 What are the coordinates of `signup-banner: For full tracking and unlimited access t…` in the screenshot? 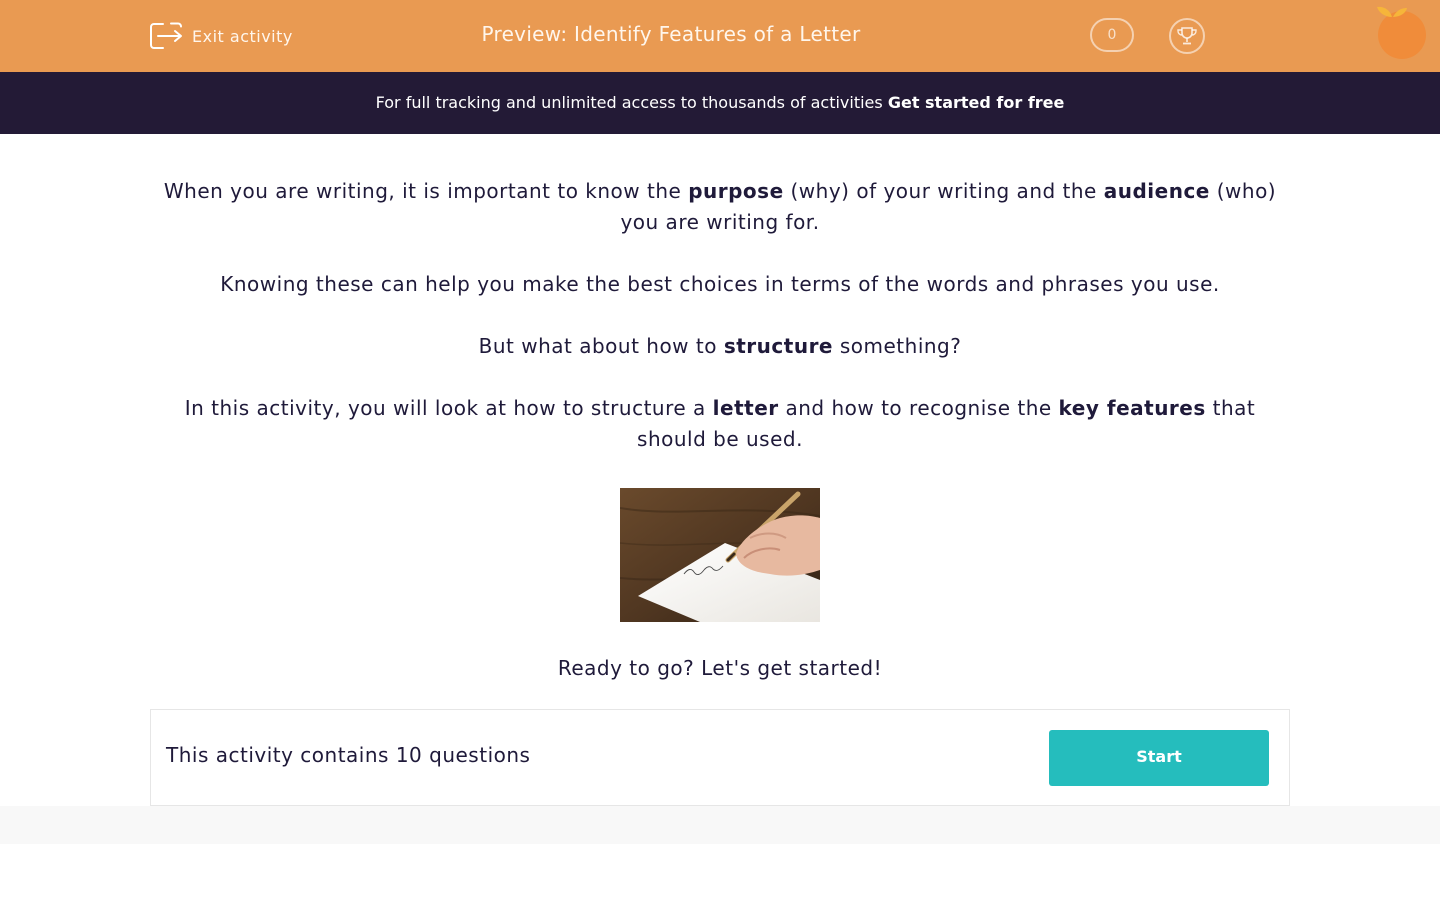 It's located at (720, 103).